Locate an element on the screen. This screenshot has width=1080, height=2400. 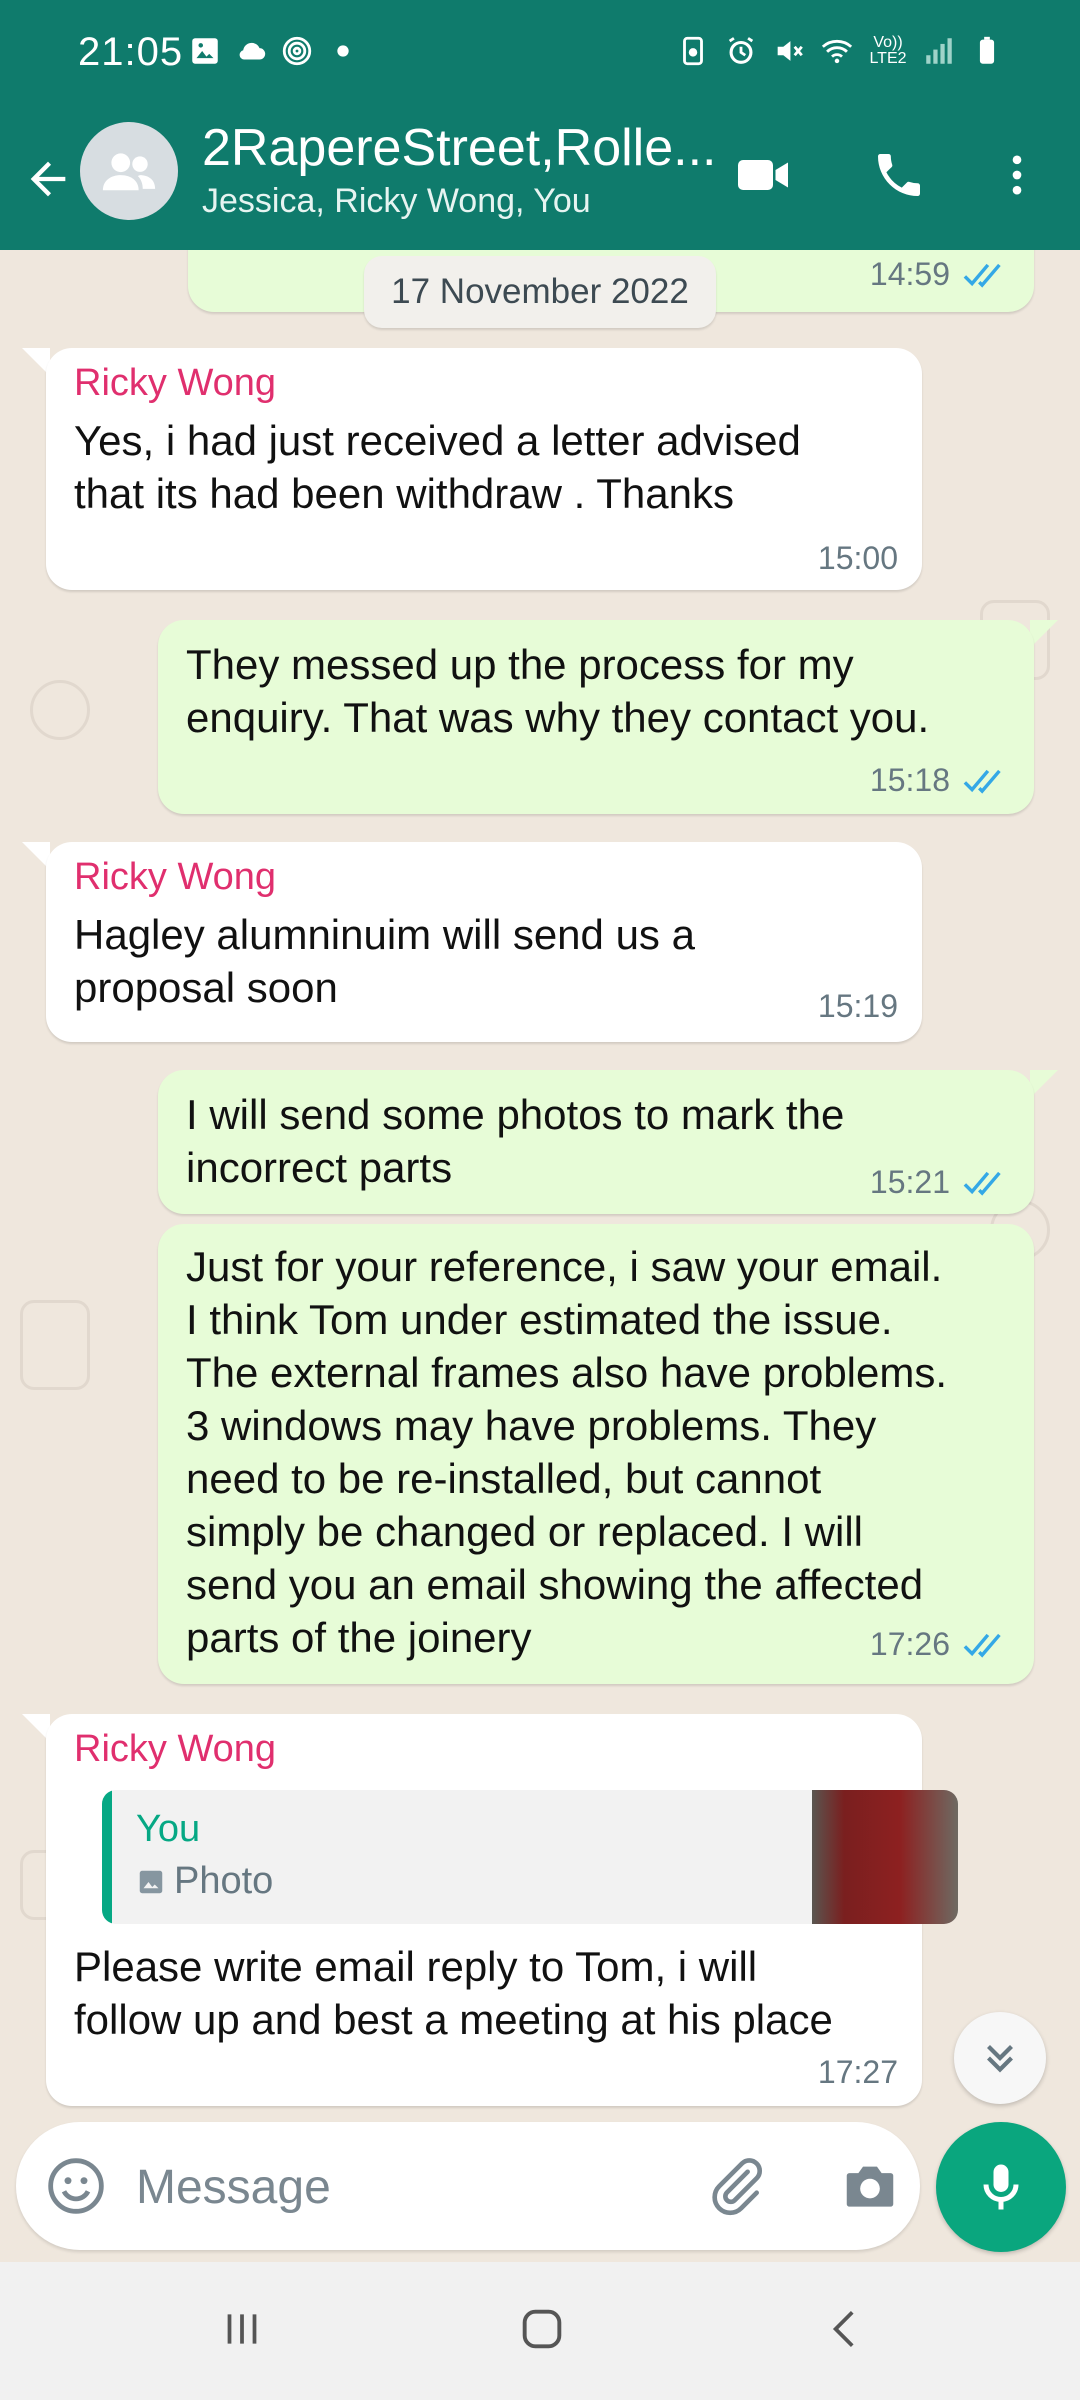
more-options-button is located at coordinates (1017, 175).